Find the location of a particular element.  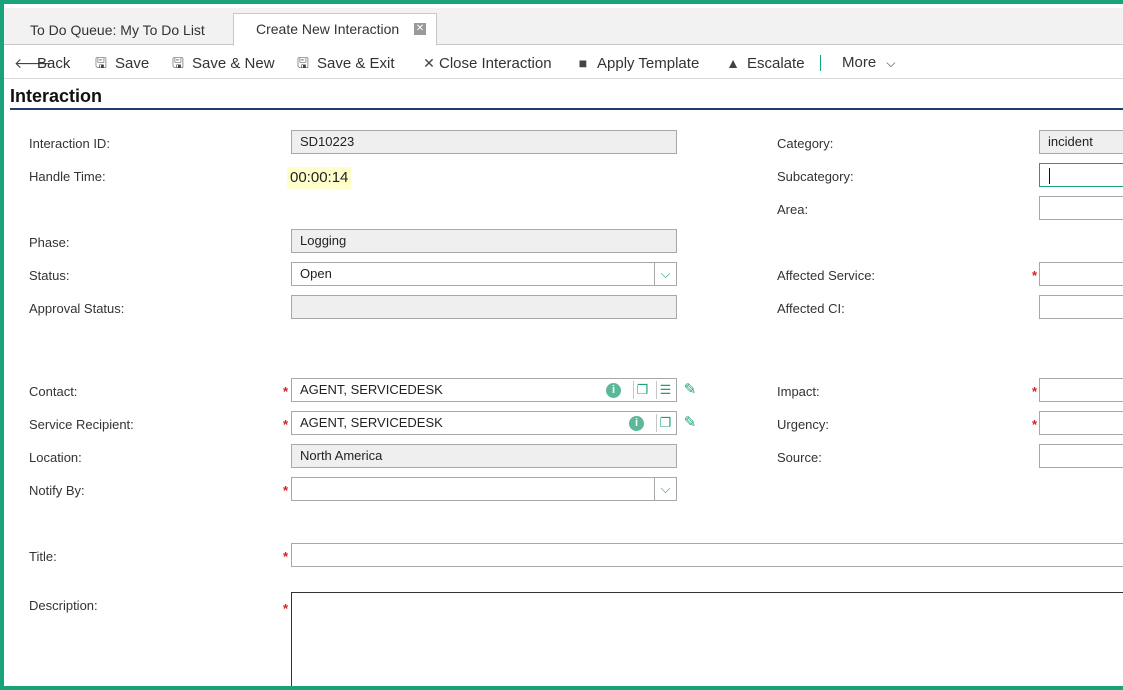

subcategory-label: Subcategory: is located at coordinates (815, 176).